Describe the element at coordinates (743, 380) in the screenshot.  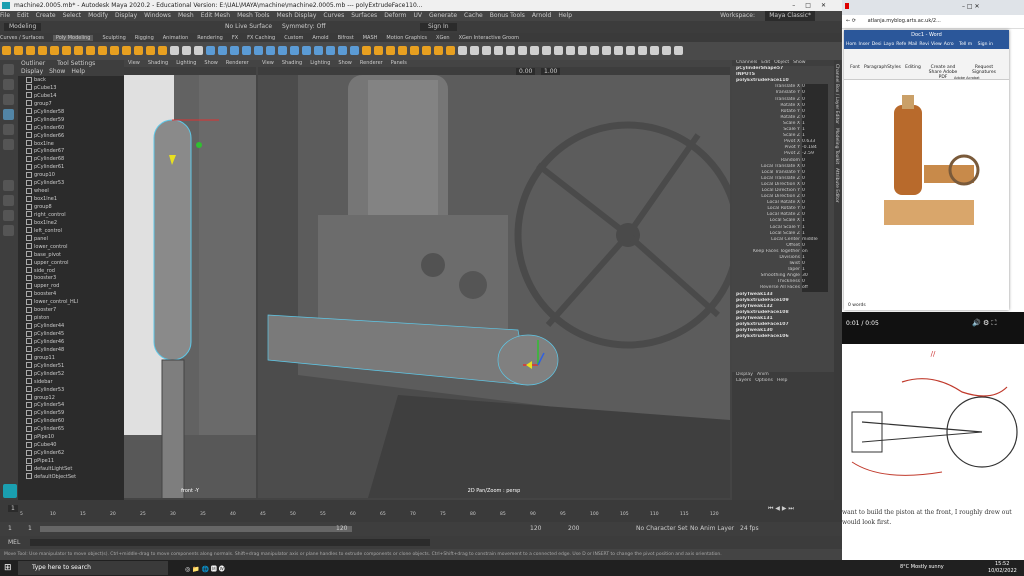
I see `layer-menu-item: Layers` at that location.